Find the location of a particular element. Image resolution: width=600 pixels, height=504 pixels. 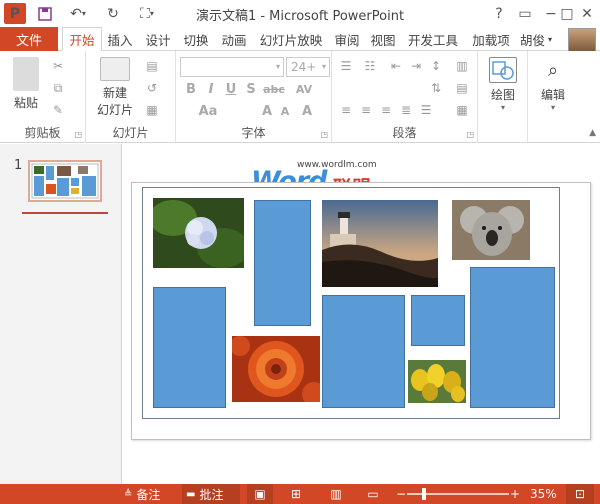

bullets-icon: ☰ is located at coordinates (346, 66).